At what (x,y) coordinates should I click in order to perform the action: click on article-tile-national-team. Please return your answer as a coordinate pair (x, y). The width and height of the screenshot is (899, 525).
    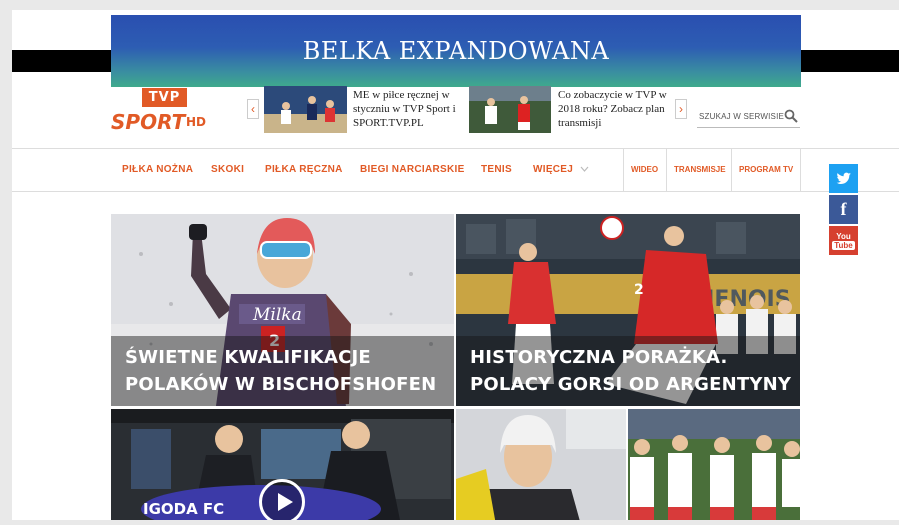
    Looking at the image, I should click on (714, 467).